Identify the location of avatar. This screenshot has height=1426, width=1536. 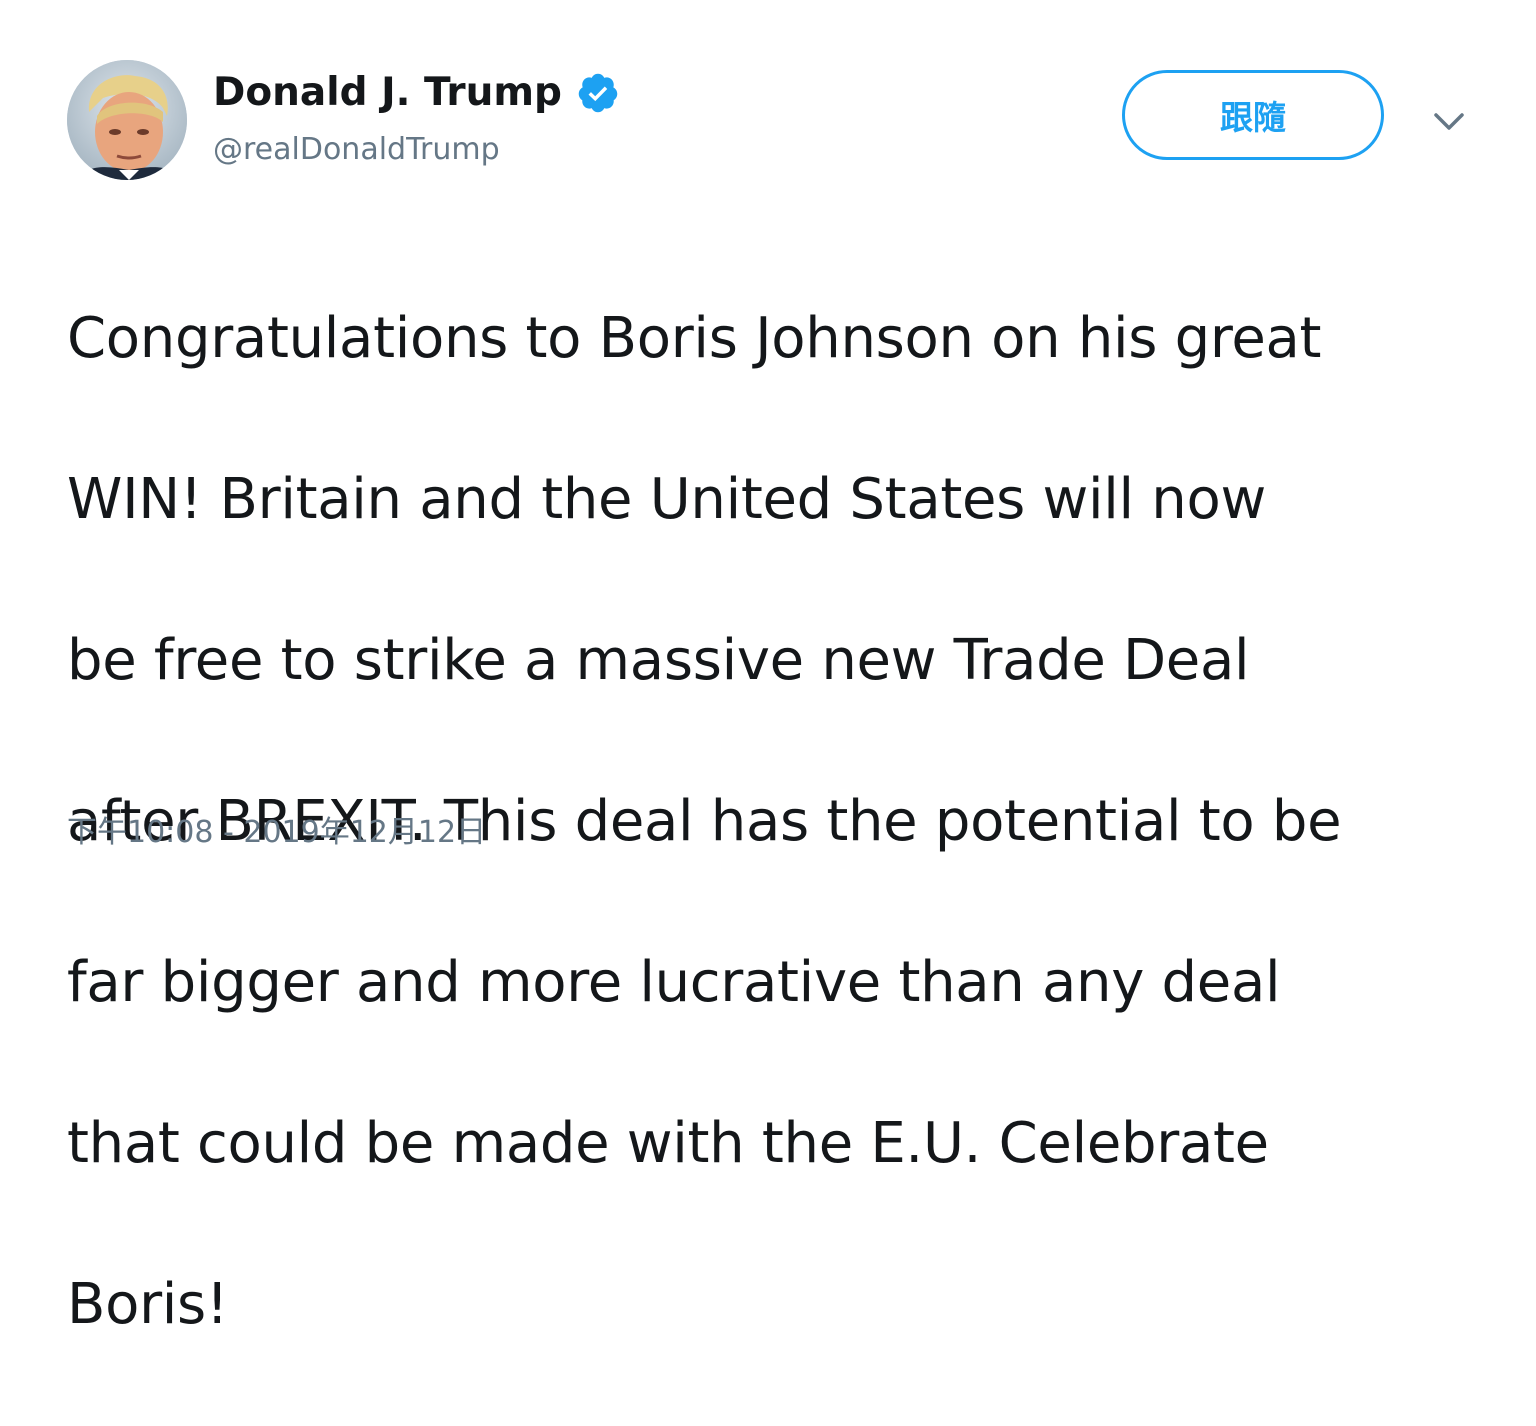
(127, 120).